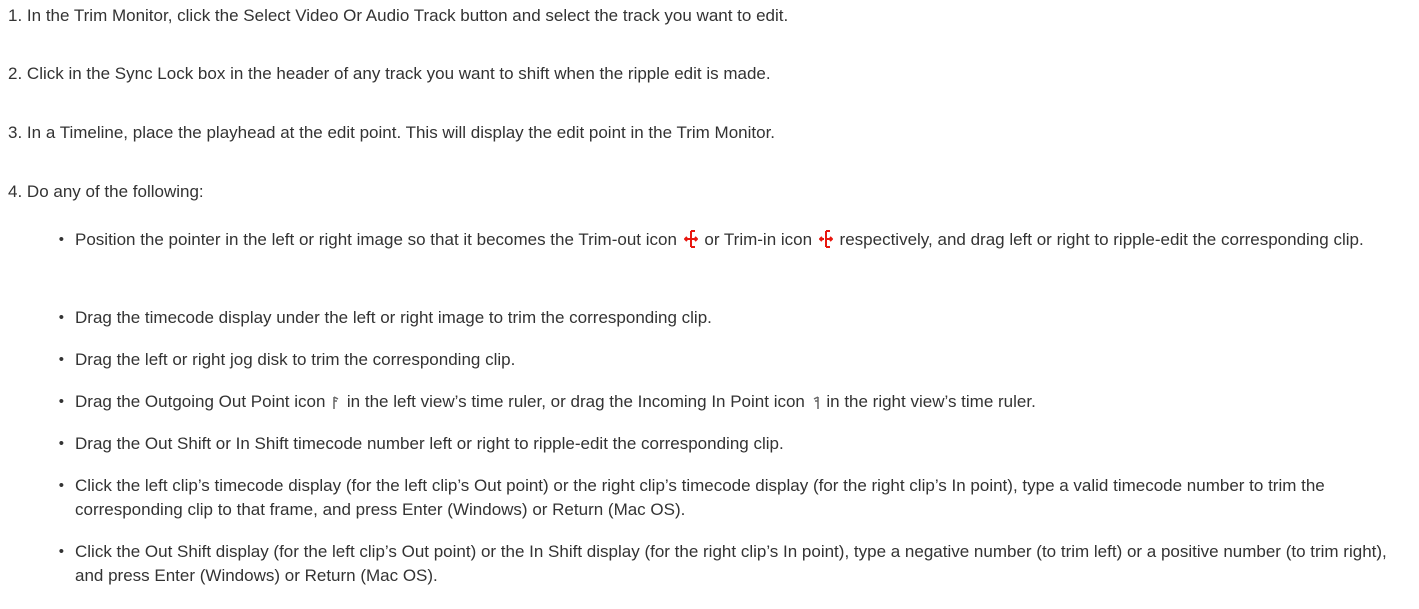 Image resolution: width=1419 pixels, height=609 pixels. I want to click on step-4: 4. Do any of the following:, so click(106, 192).